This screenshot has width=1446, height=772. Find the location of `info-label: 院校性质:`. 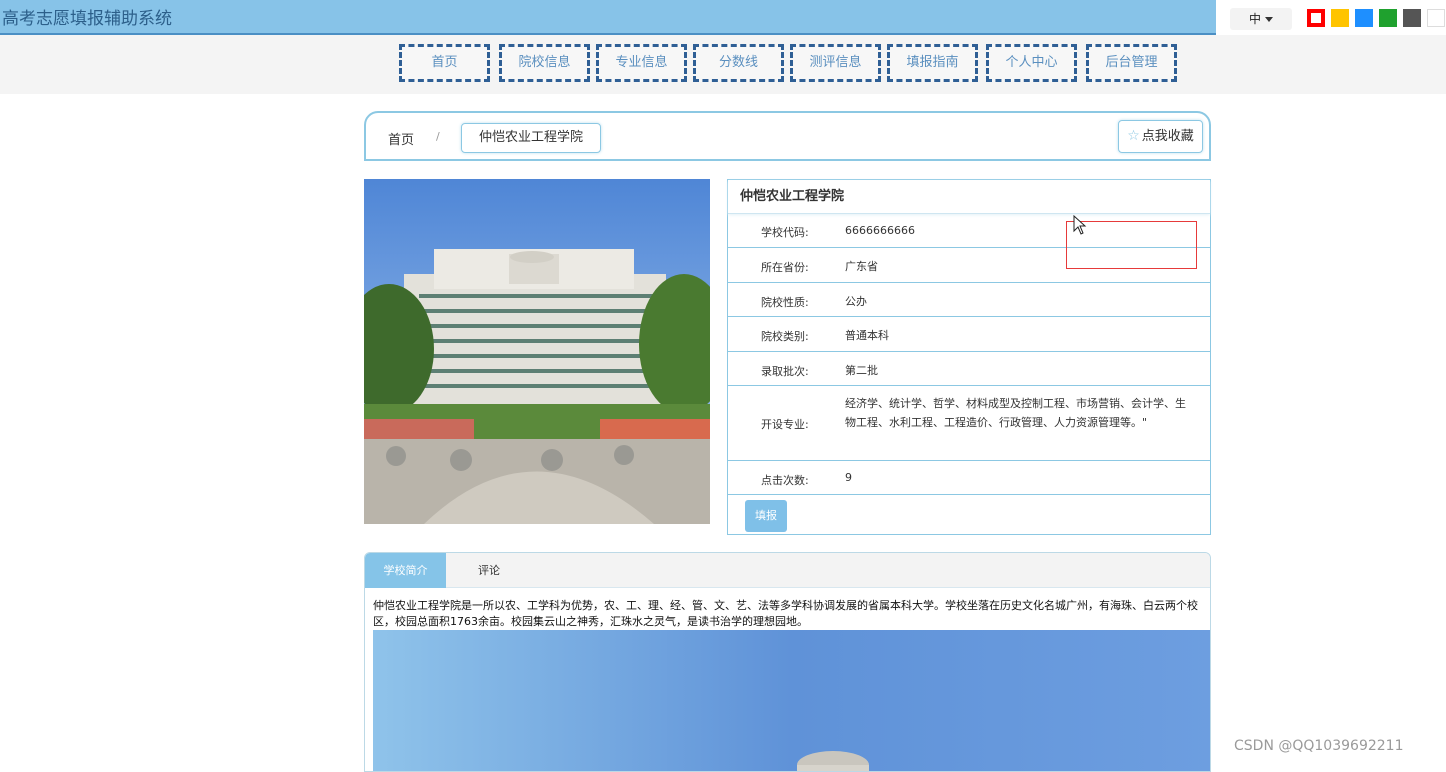

info-label: 院校性质: is located at coordinates (785, 302).